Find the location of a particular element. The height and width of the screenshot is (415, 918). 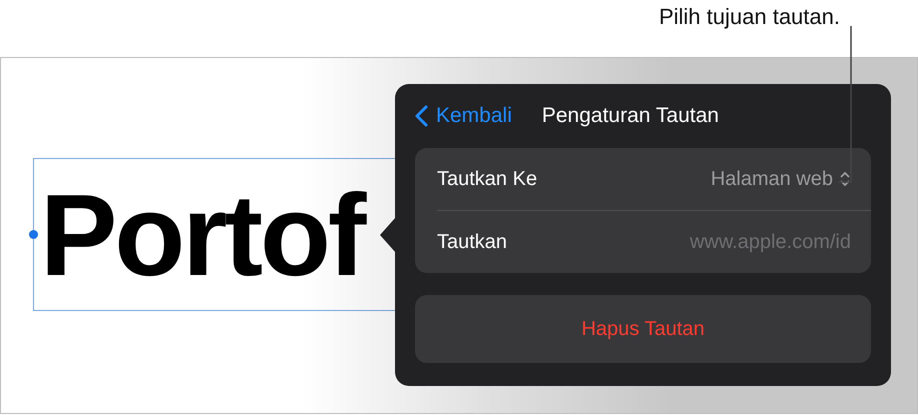

callout-text: Pilih tujuan tautan. is located at coordinates (749, 17).